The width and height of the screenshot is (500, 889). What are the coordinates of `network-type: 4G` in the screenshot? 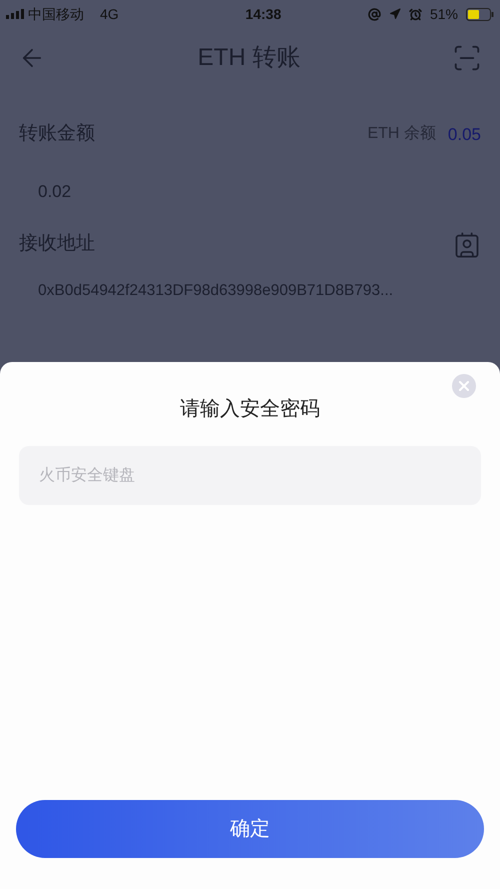 It's located at (109, 14).